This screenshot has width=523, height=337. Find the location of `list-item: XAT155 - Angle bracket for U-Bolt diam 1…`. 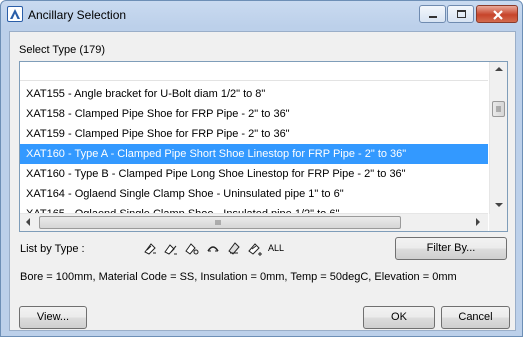

list-item: XAT155 - Angle bracket for U-Bolt diam 1… is located at coordinates (254, 94).